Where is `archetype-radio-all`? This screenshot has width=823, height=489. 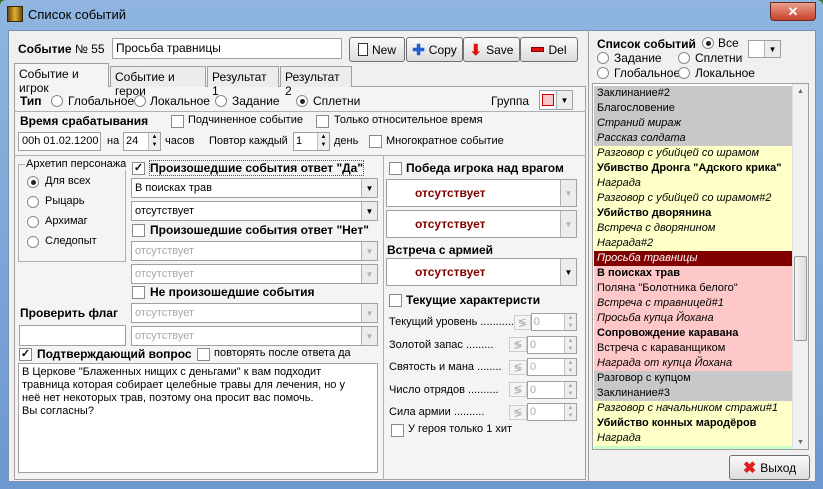 archetype-radio-all is located at coordinates (33, 182).